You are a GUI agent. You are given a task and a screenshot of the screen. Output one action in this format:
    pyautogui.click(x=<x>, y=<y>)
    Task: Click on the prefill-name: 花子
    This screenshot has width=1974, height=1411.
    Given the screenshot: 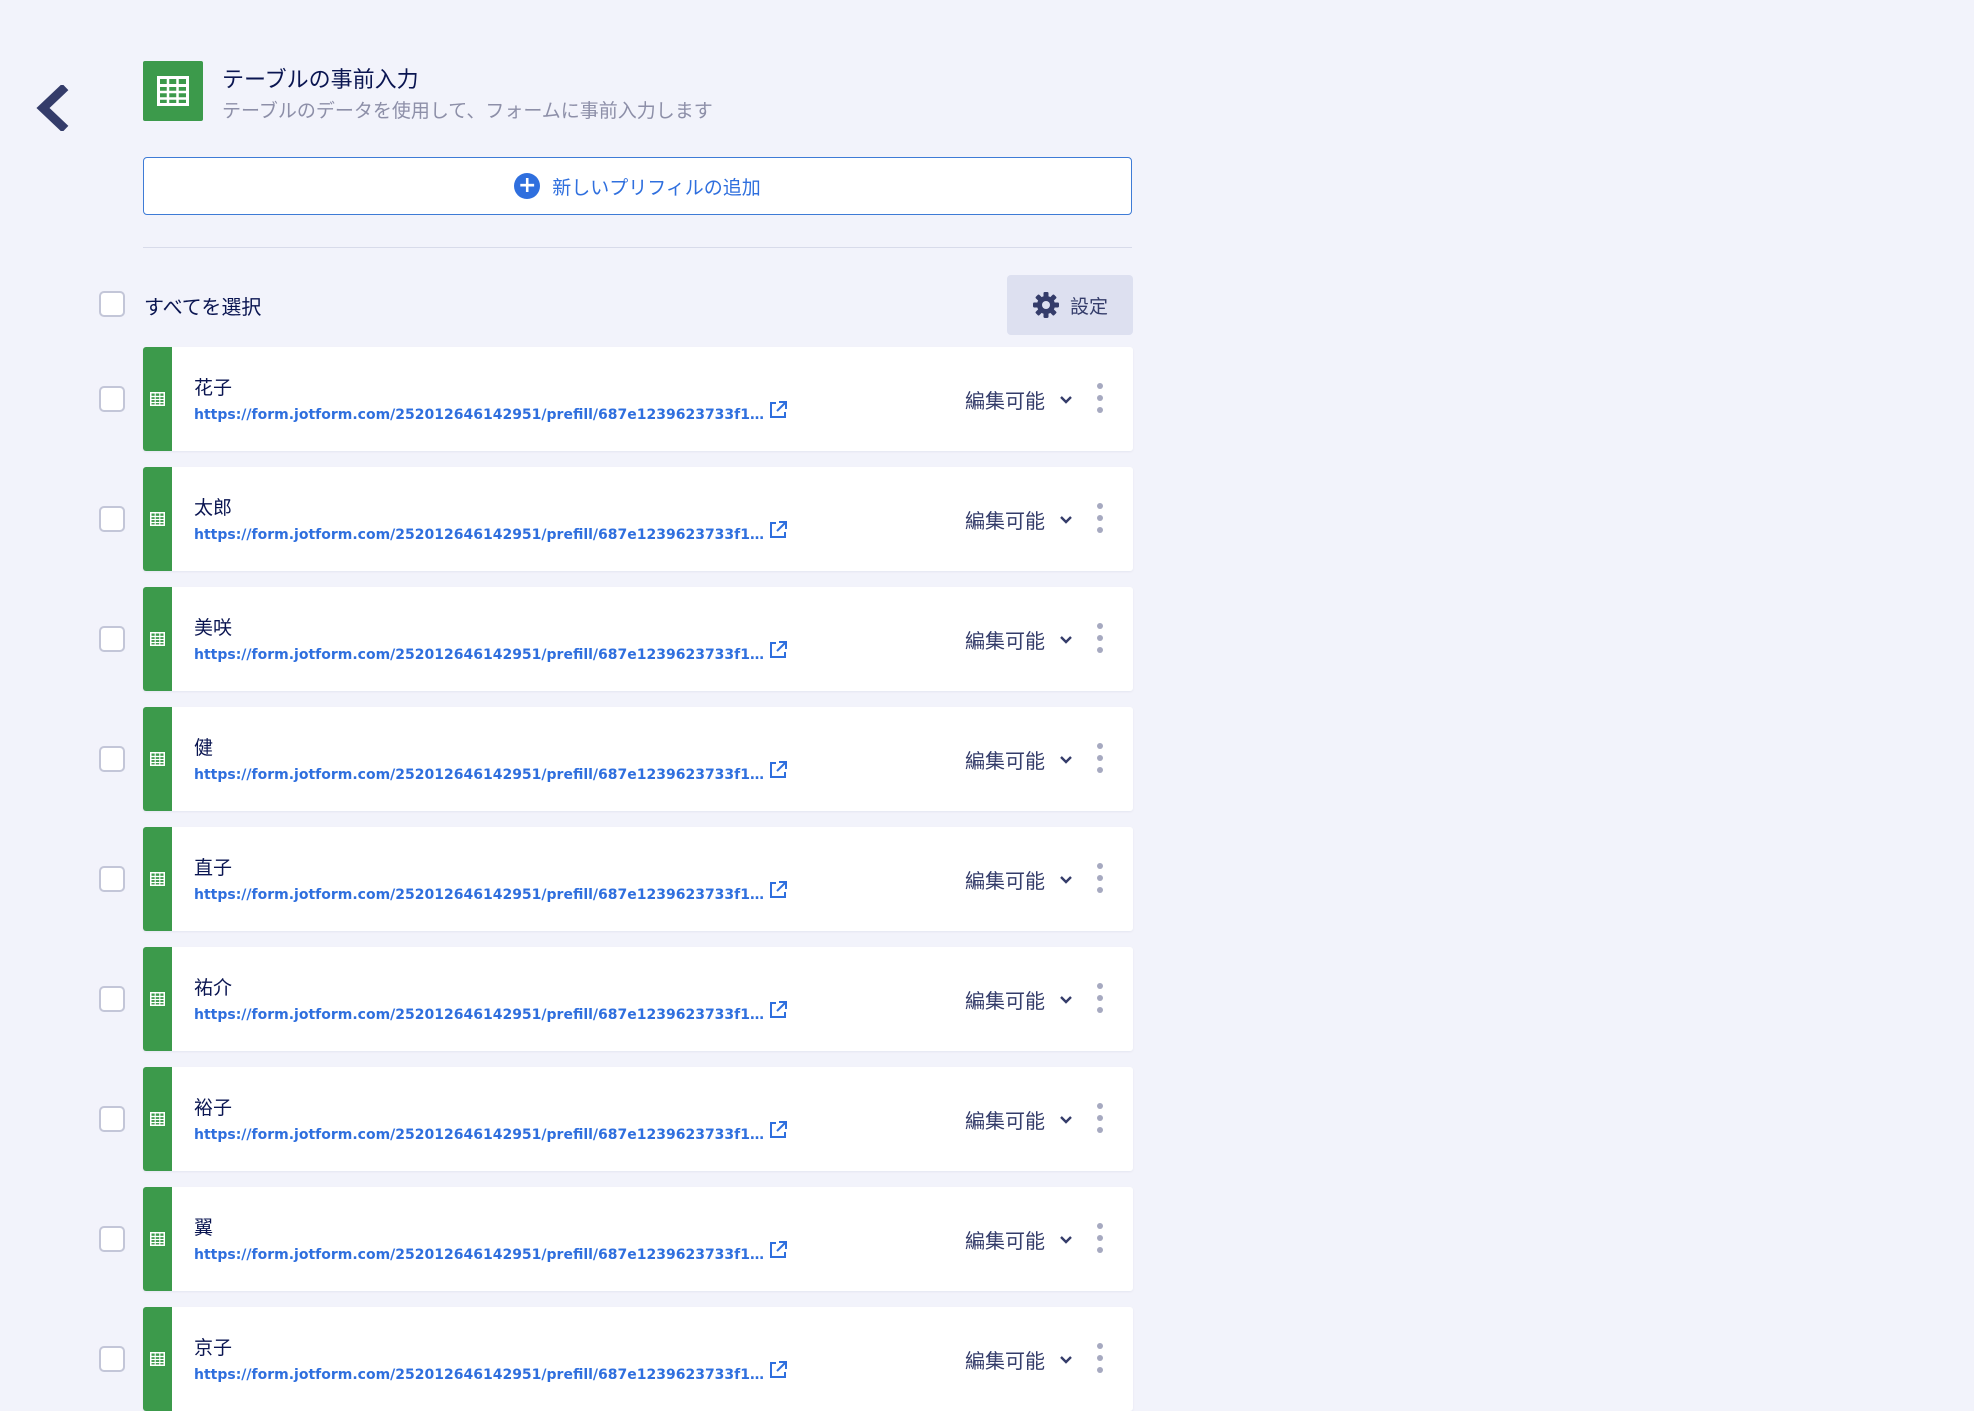 What is the action you would take?
    pyautogui.click(x=213, y=388)
    